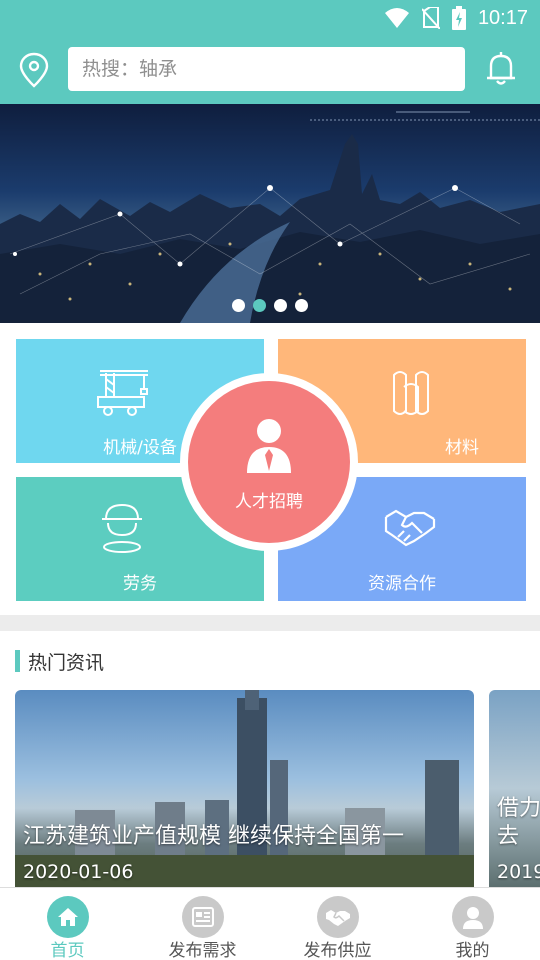 This screenshot has width=540, height=960. Describe the element at coordinates (518, 872) in the screenshot. I see `news-date: 2019` at that location.